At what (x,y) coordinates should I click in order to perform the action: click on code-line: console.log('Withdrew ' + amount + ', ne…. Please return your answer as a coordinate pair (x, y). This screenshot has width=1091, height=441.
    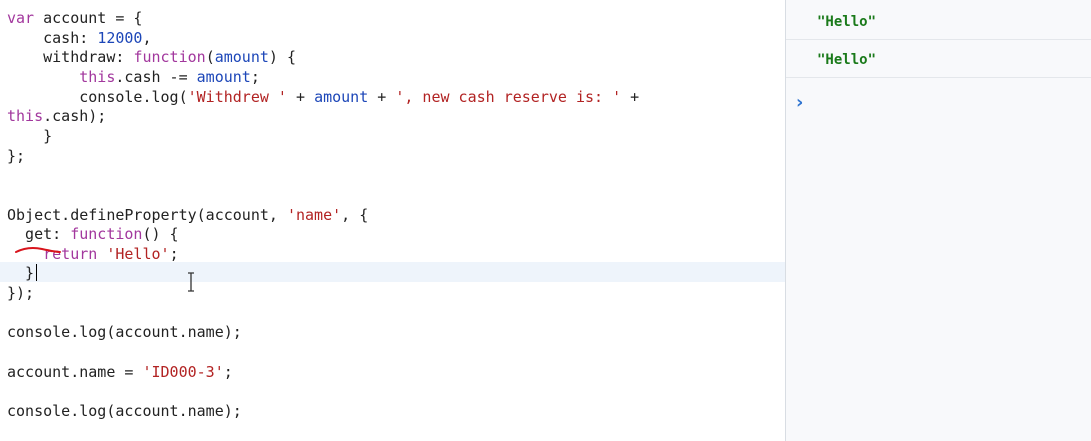
    Looking at the image, I should click on (323, 97).